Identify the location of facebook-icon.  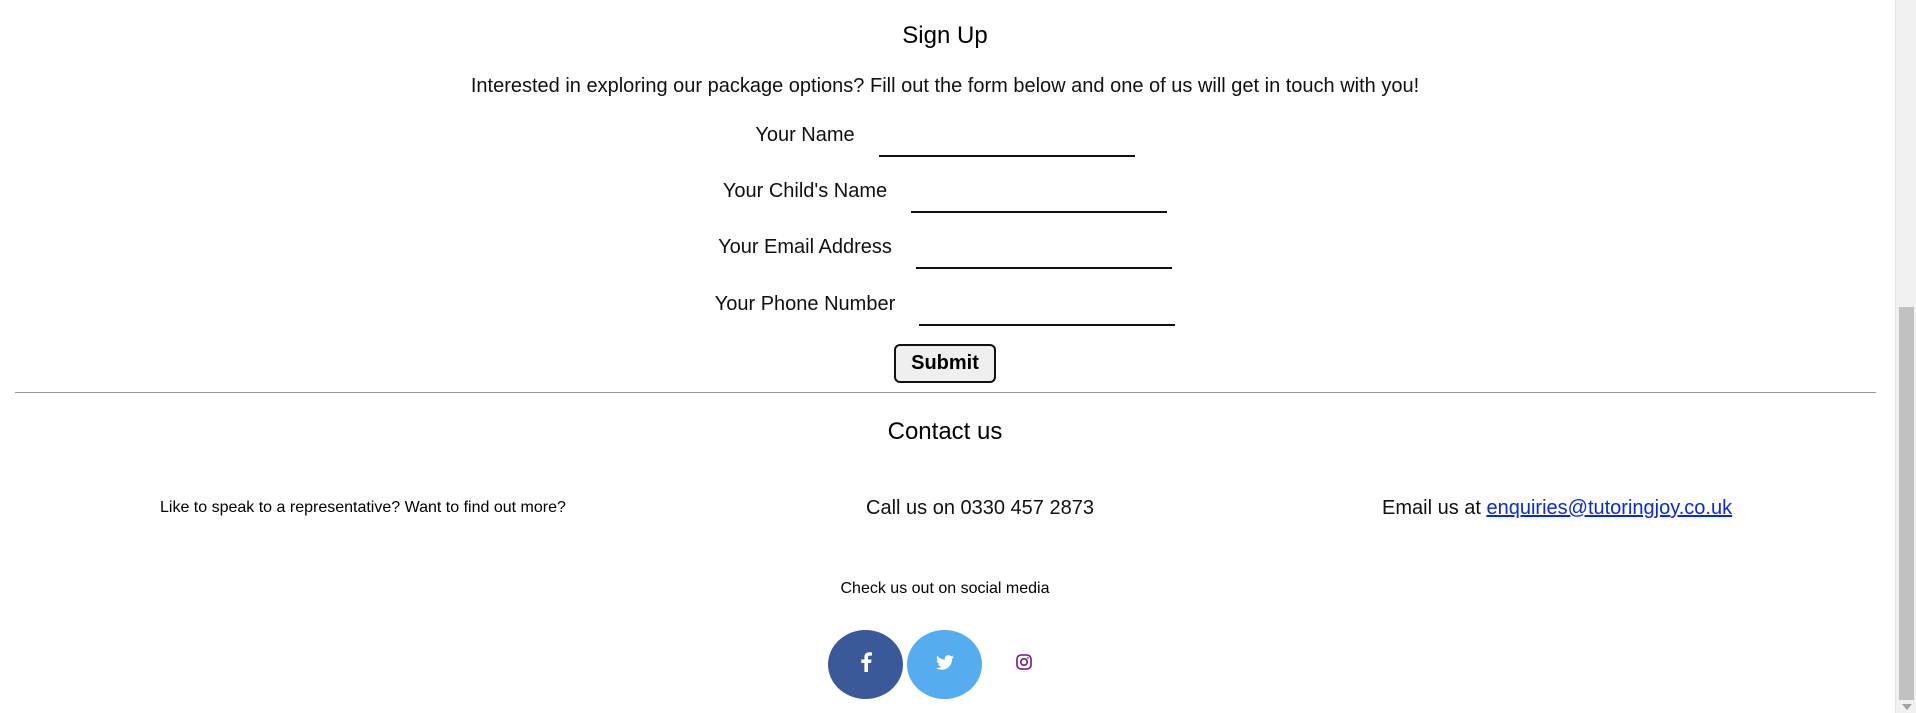
(866, 664).